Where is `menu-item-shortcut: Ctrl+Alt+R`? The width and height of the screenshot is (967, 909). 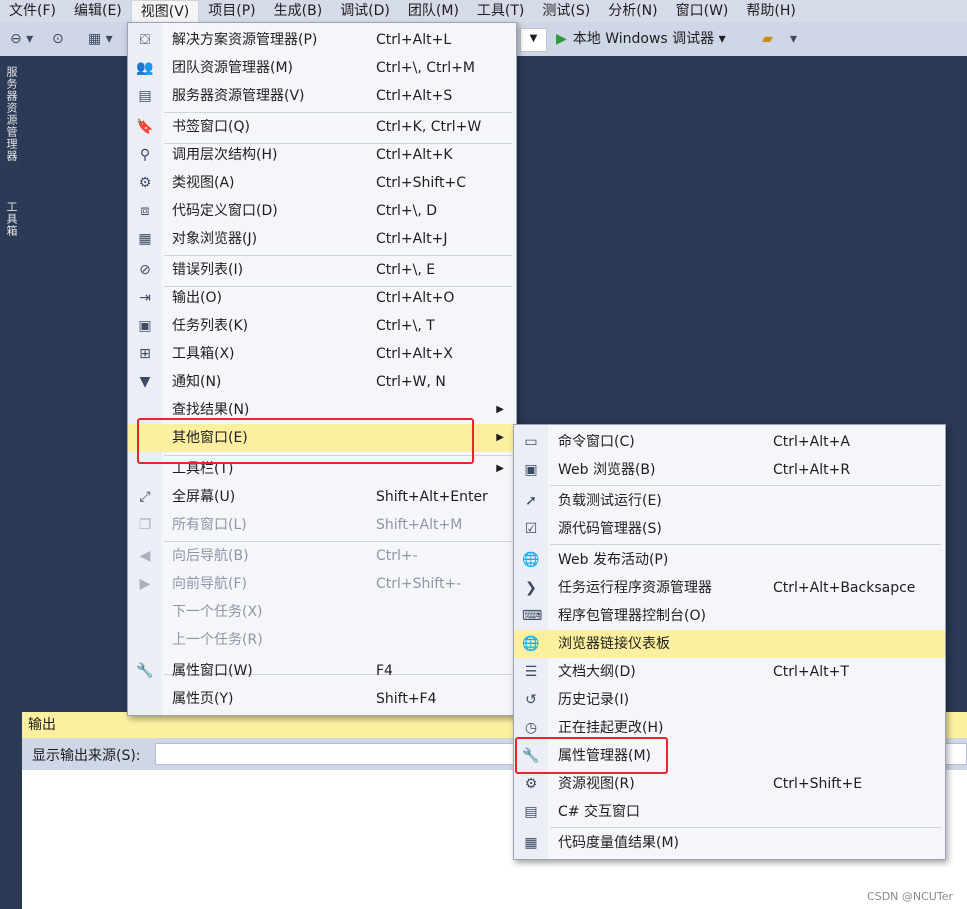 menu-item-shortcut: Ctrl+Alt+R is located at coordinates (812, 470).